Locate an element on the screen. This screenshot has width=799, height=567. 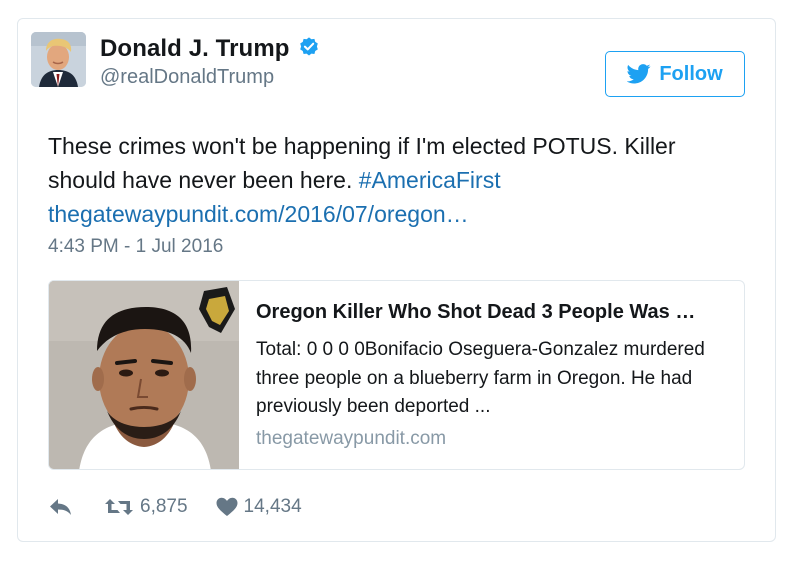
link-domain: thegatewaypundit.com is located at coordinates (351, 438).